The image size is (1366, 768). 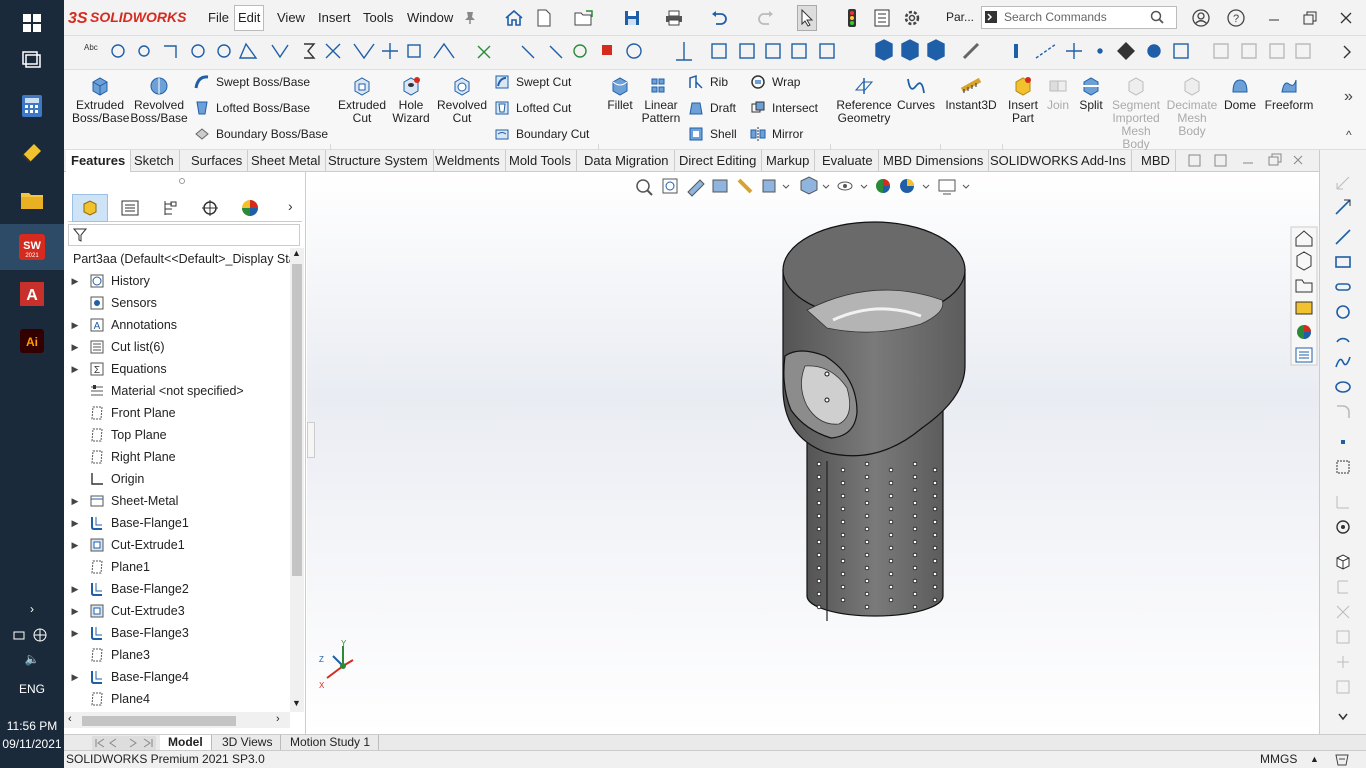 What do you see at coordinates (32, 726) in the screenshot?
I see `clock-time: 11:56 PM` at bounding box center [32, 726].